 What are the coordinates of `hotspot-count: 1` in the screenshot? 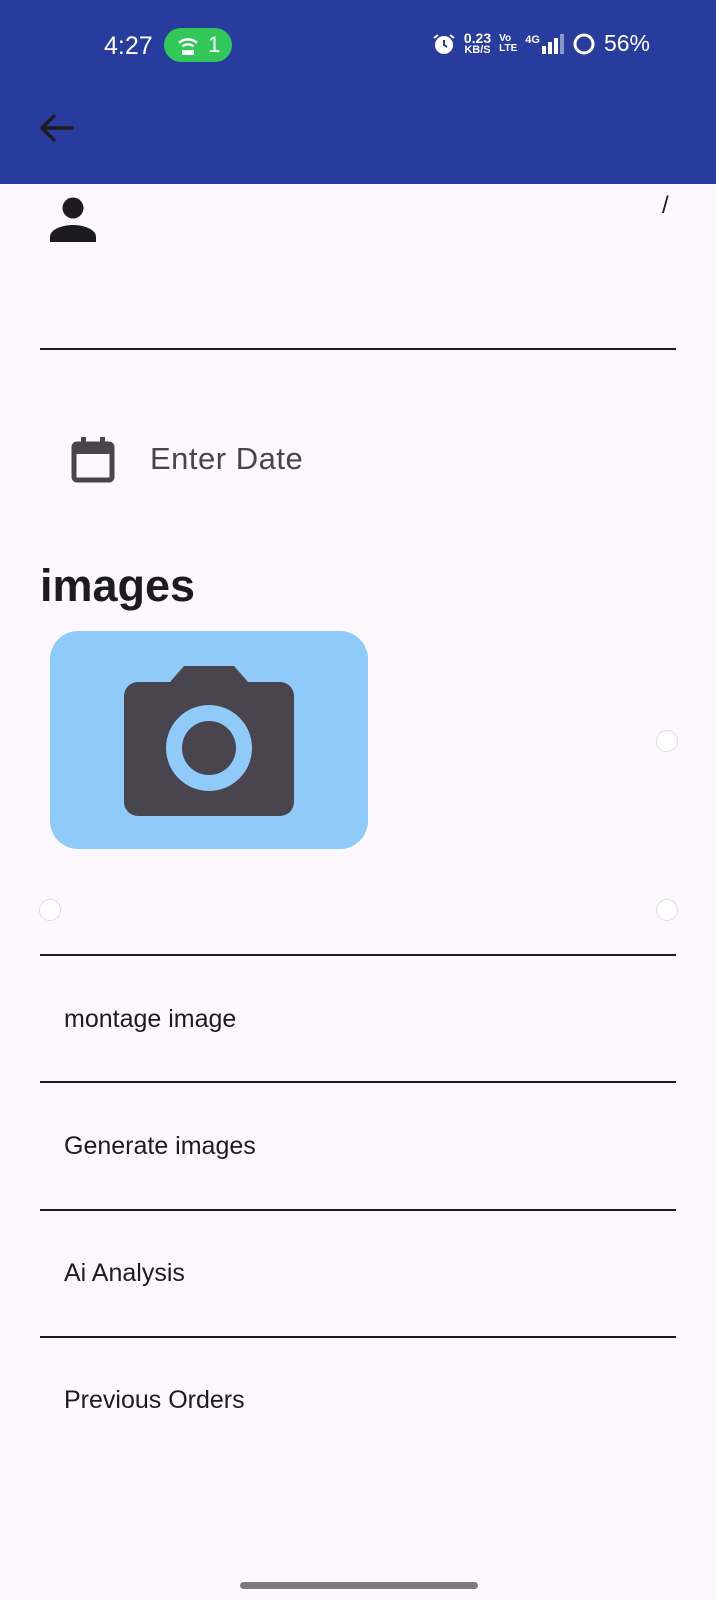 It's located at (214, 44).